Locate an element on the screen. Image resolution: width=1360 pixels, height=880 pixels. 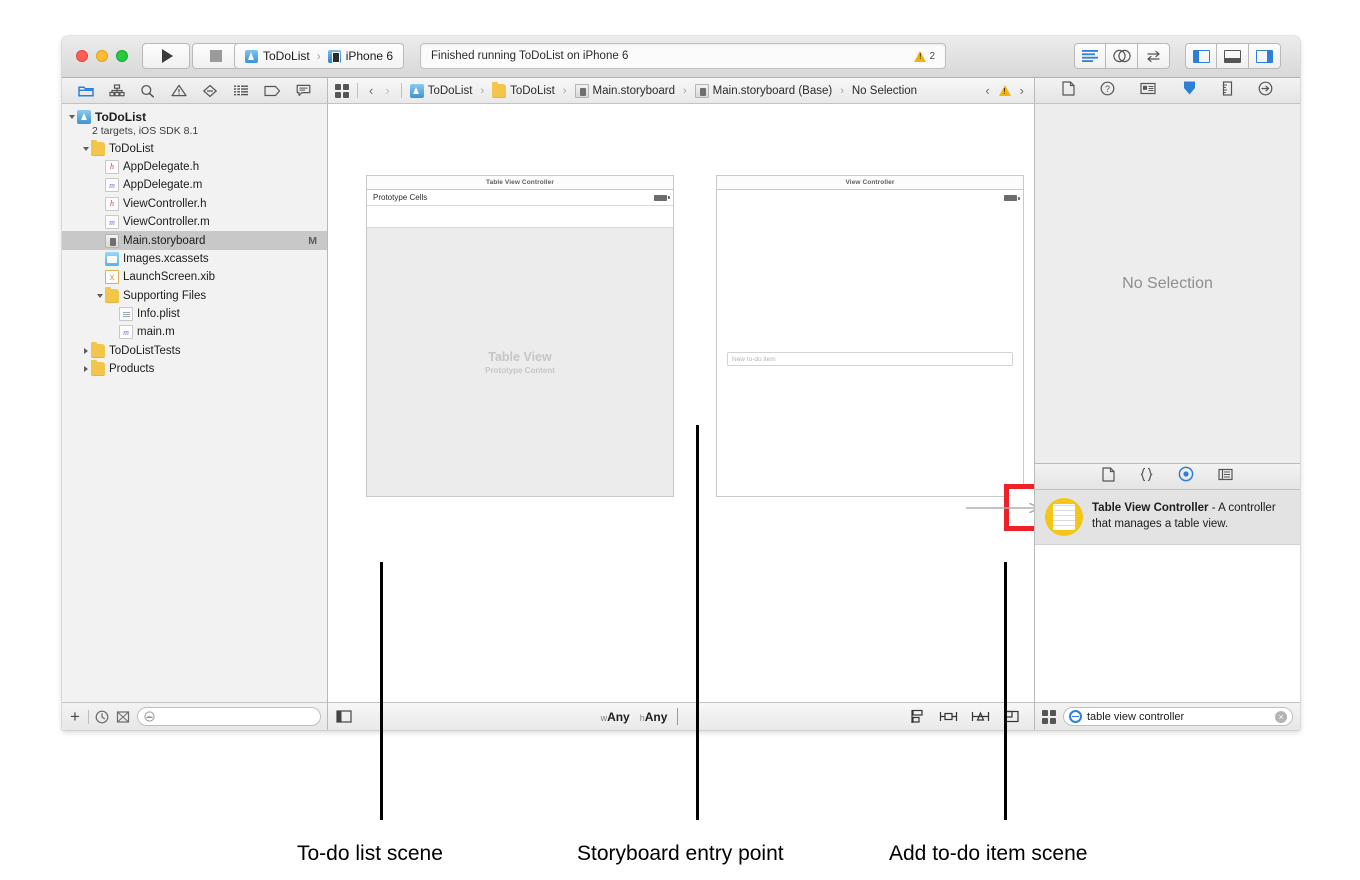
breadcrumb-item-localization: Main.storyboard (Base) is located at coordinates (763, 90).